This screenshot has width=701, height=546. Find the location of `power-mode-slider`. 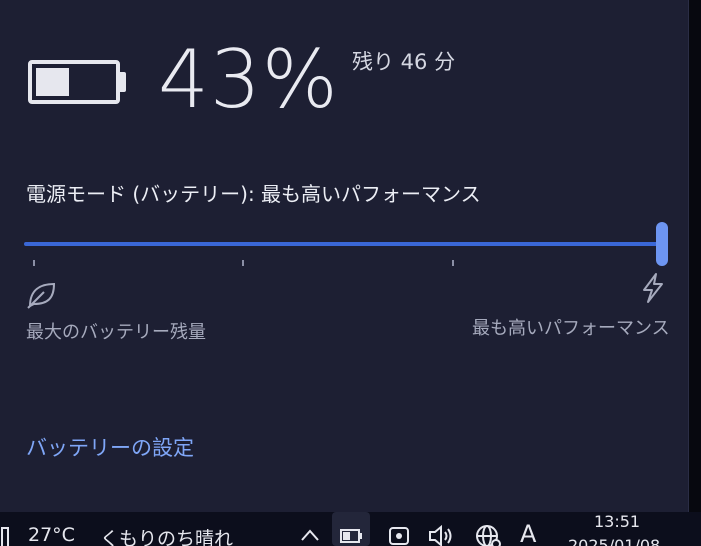

power-mode-slider is located at coordinates (347, 244).